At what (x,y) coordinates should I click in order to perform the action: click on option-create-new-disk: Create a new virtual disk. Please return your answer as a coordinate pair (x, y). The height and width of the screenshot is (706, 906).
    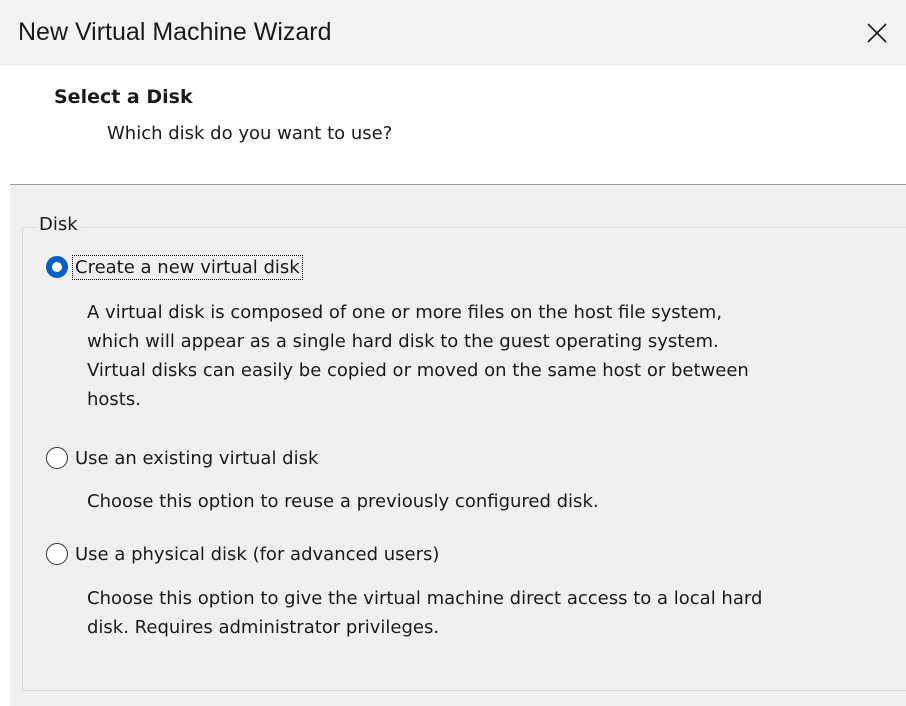
    Looking at the image, I should click on (174, 267).